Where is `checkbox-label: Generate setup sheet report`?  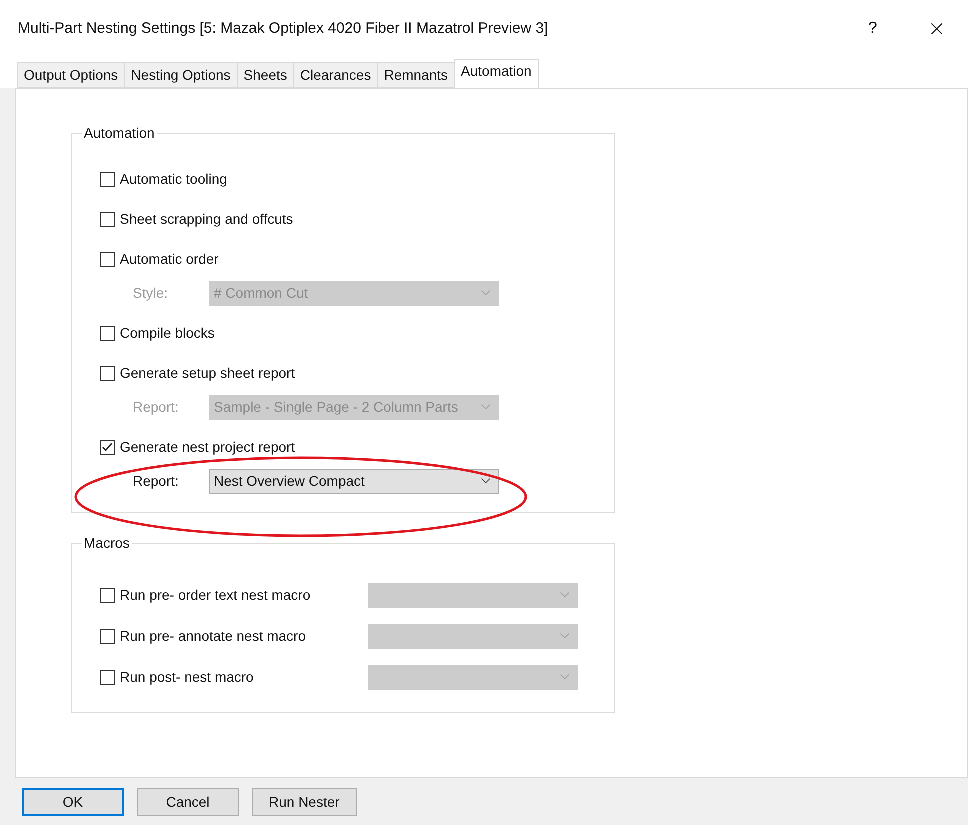 checkbox-label: Generate setup sheet report is located at coordinates (208, 373).